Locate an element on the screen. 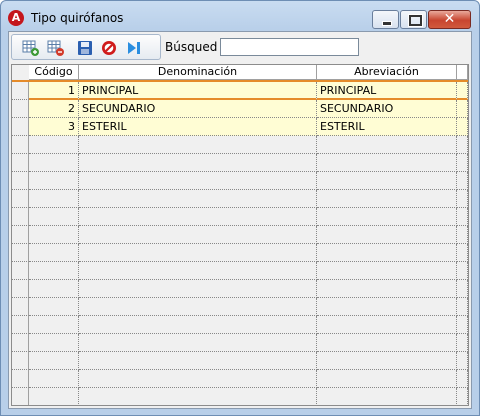 This screenshot has width=480, height=416. column-header-codigo: Código is located at coordinates (54, 72).